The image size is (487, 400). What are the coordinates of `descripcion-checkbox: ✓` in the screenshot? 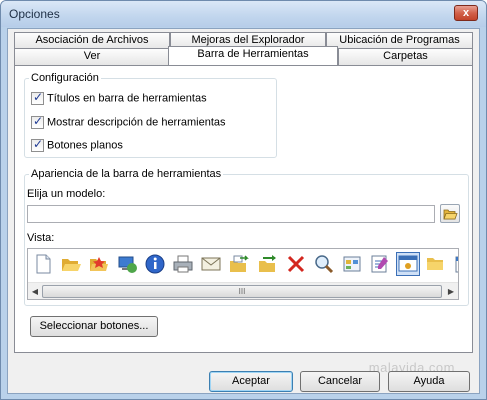 It's located at (37, 121).